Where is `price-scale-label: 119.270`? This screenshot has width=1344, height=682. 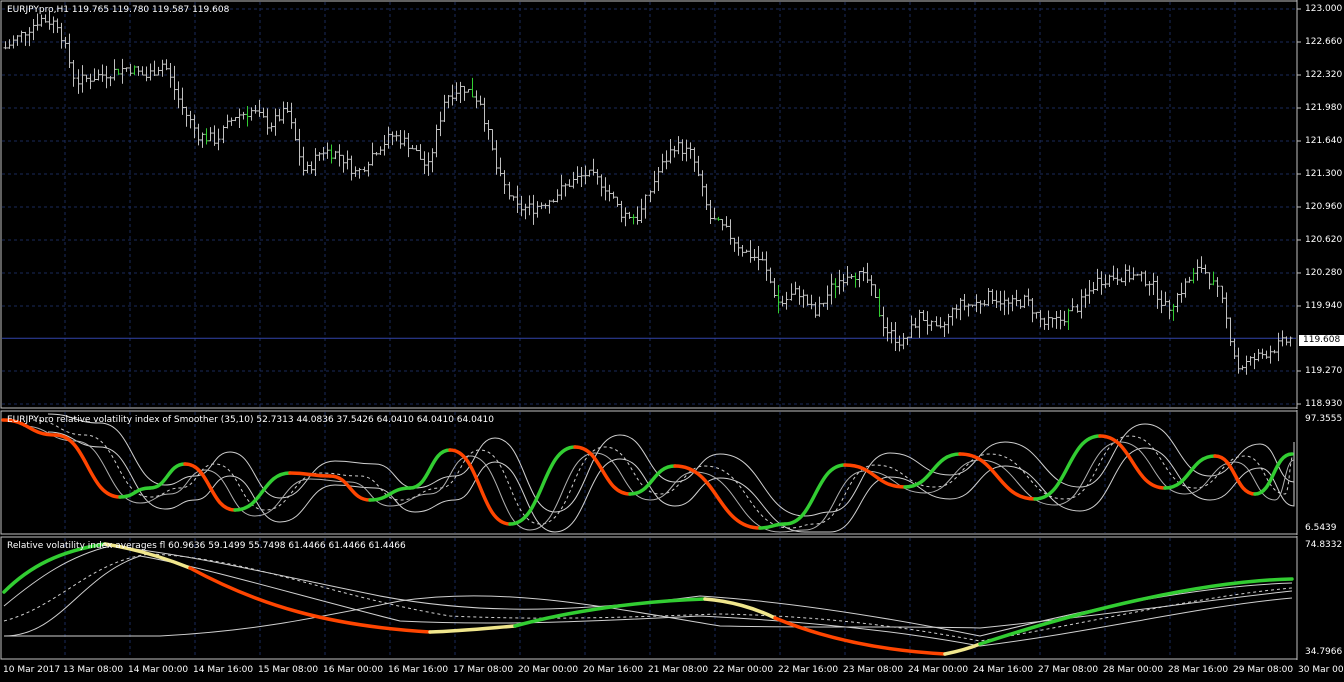 price-scale-label: 119.270 is located at coordinates (1324, 371).